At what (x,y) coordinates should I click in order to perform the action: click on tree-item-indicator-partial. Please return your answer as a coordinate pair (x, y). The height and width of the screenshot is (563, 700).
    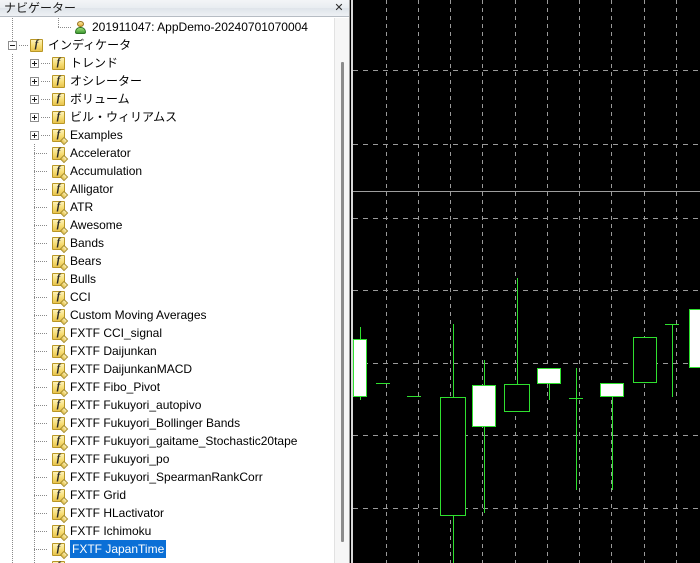
    Looking at the image, I should click on (167, 560).